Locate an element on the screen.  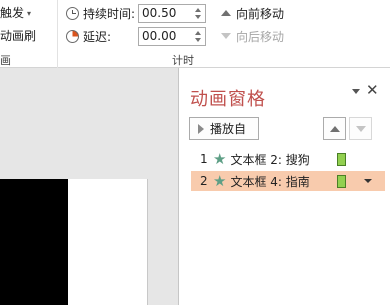
clock-icon is located at coordinates (72, 13).